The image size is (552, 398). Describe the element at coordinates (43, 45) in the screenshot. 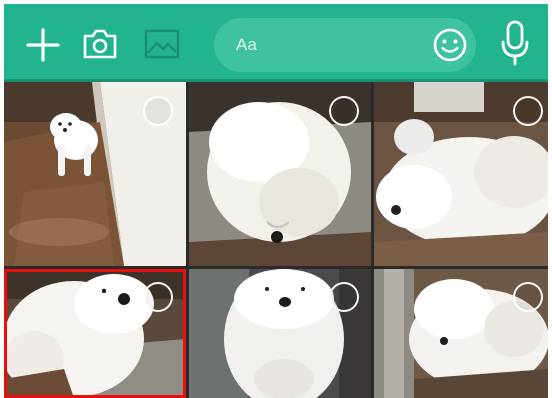

I see `plus-icon` at that location.